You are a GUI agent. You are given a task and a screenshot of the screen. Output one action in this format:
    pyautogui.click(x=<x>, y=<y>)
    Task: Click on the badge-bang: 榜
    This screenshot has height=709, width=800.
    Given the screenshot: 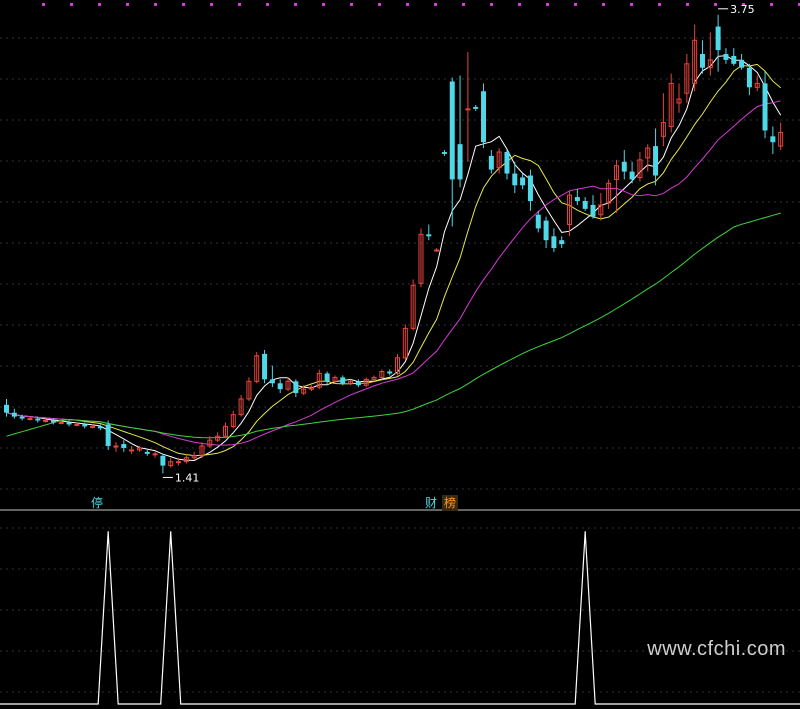 What is the action you would take?
    pyautogui.click(x=450, y=503)
    